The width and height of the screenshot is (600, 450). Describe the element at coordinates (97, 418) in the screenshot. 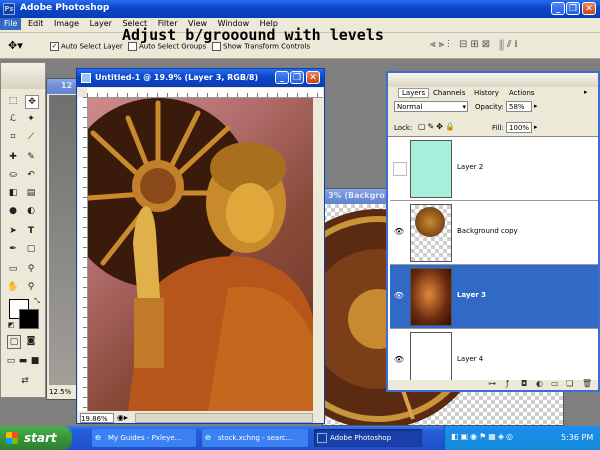

I see `main-document-zoom: 19.86%` at that location.